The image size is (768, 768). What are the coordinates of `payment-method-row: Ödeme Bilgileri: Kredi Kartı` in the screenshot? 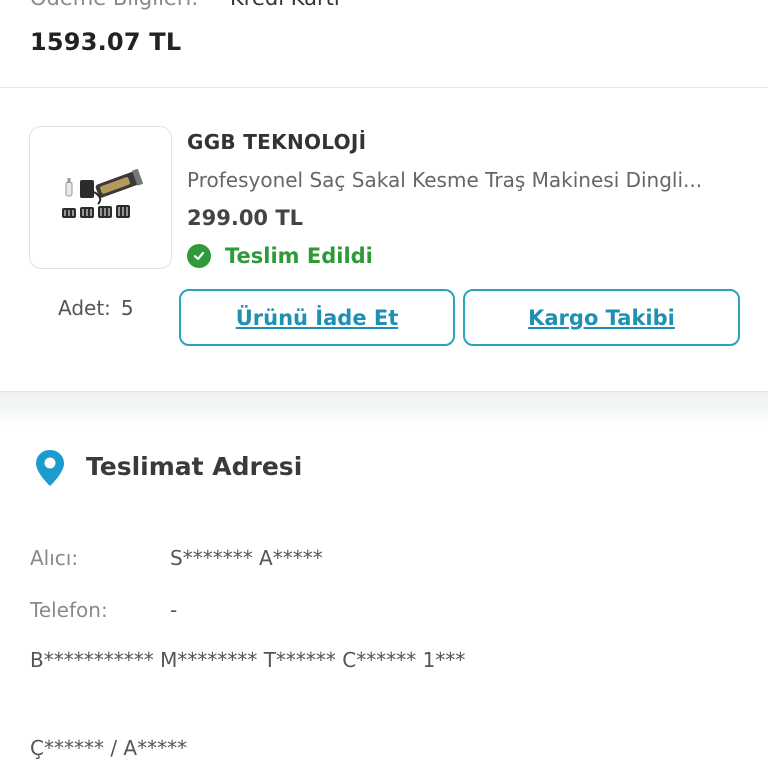 It's located at (185, 5).